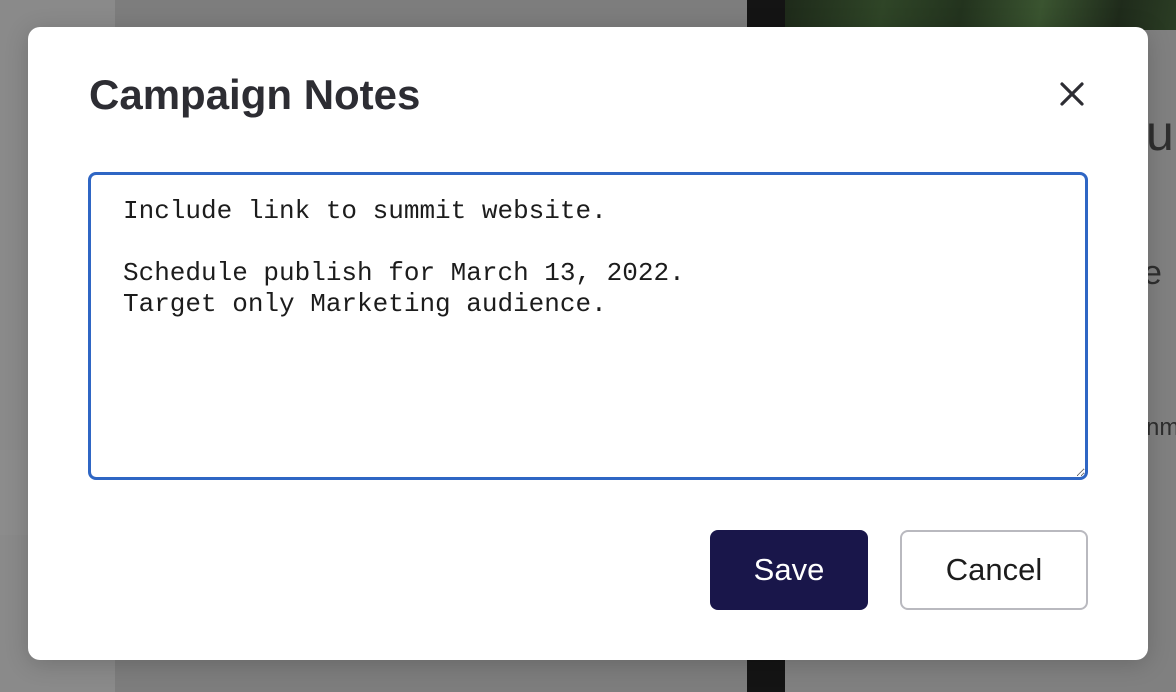  I want to click on background-photo, so click(980, 15).